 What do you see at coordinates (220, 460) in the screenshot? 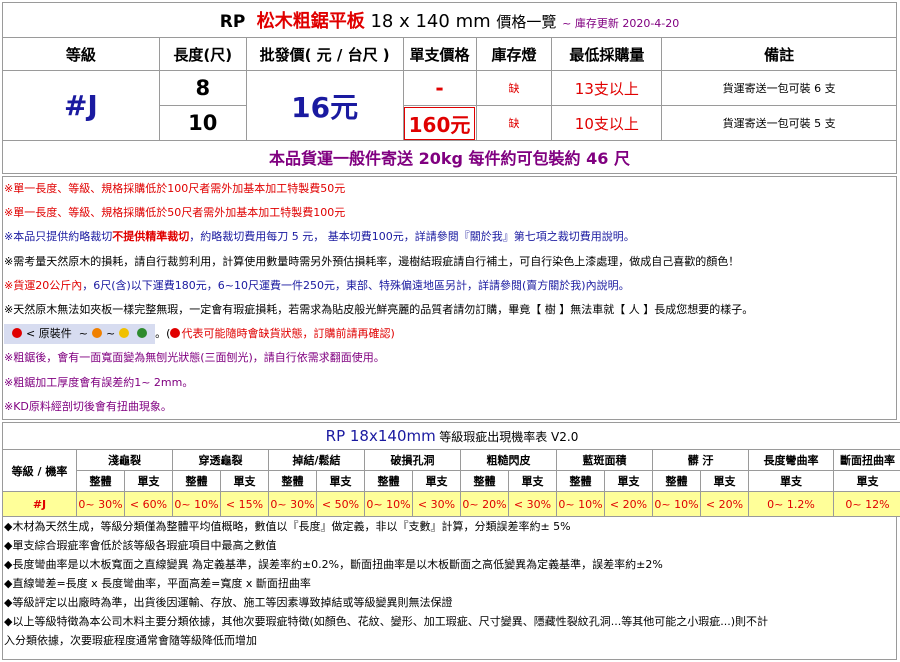
I see `defect-category: 穿透龜裂` at bounding box center [220, 460].